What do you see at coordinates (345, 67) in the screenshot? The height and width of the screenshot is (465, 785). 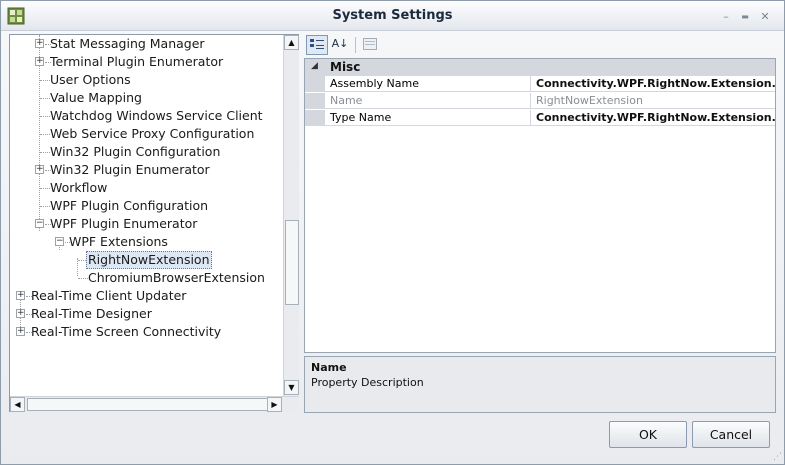 I see `category-label: Misc` at bounding box center [345, 67].